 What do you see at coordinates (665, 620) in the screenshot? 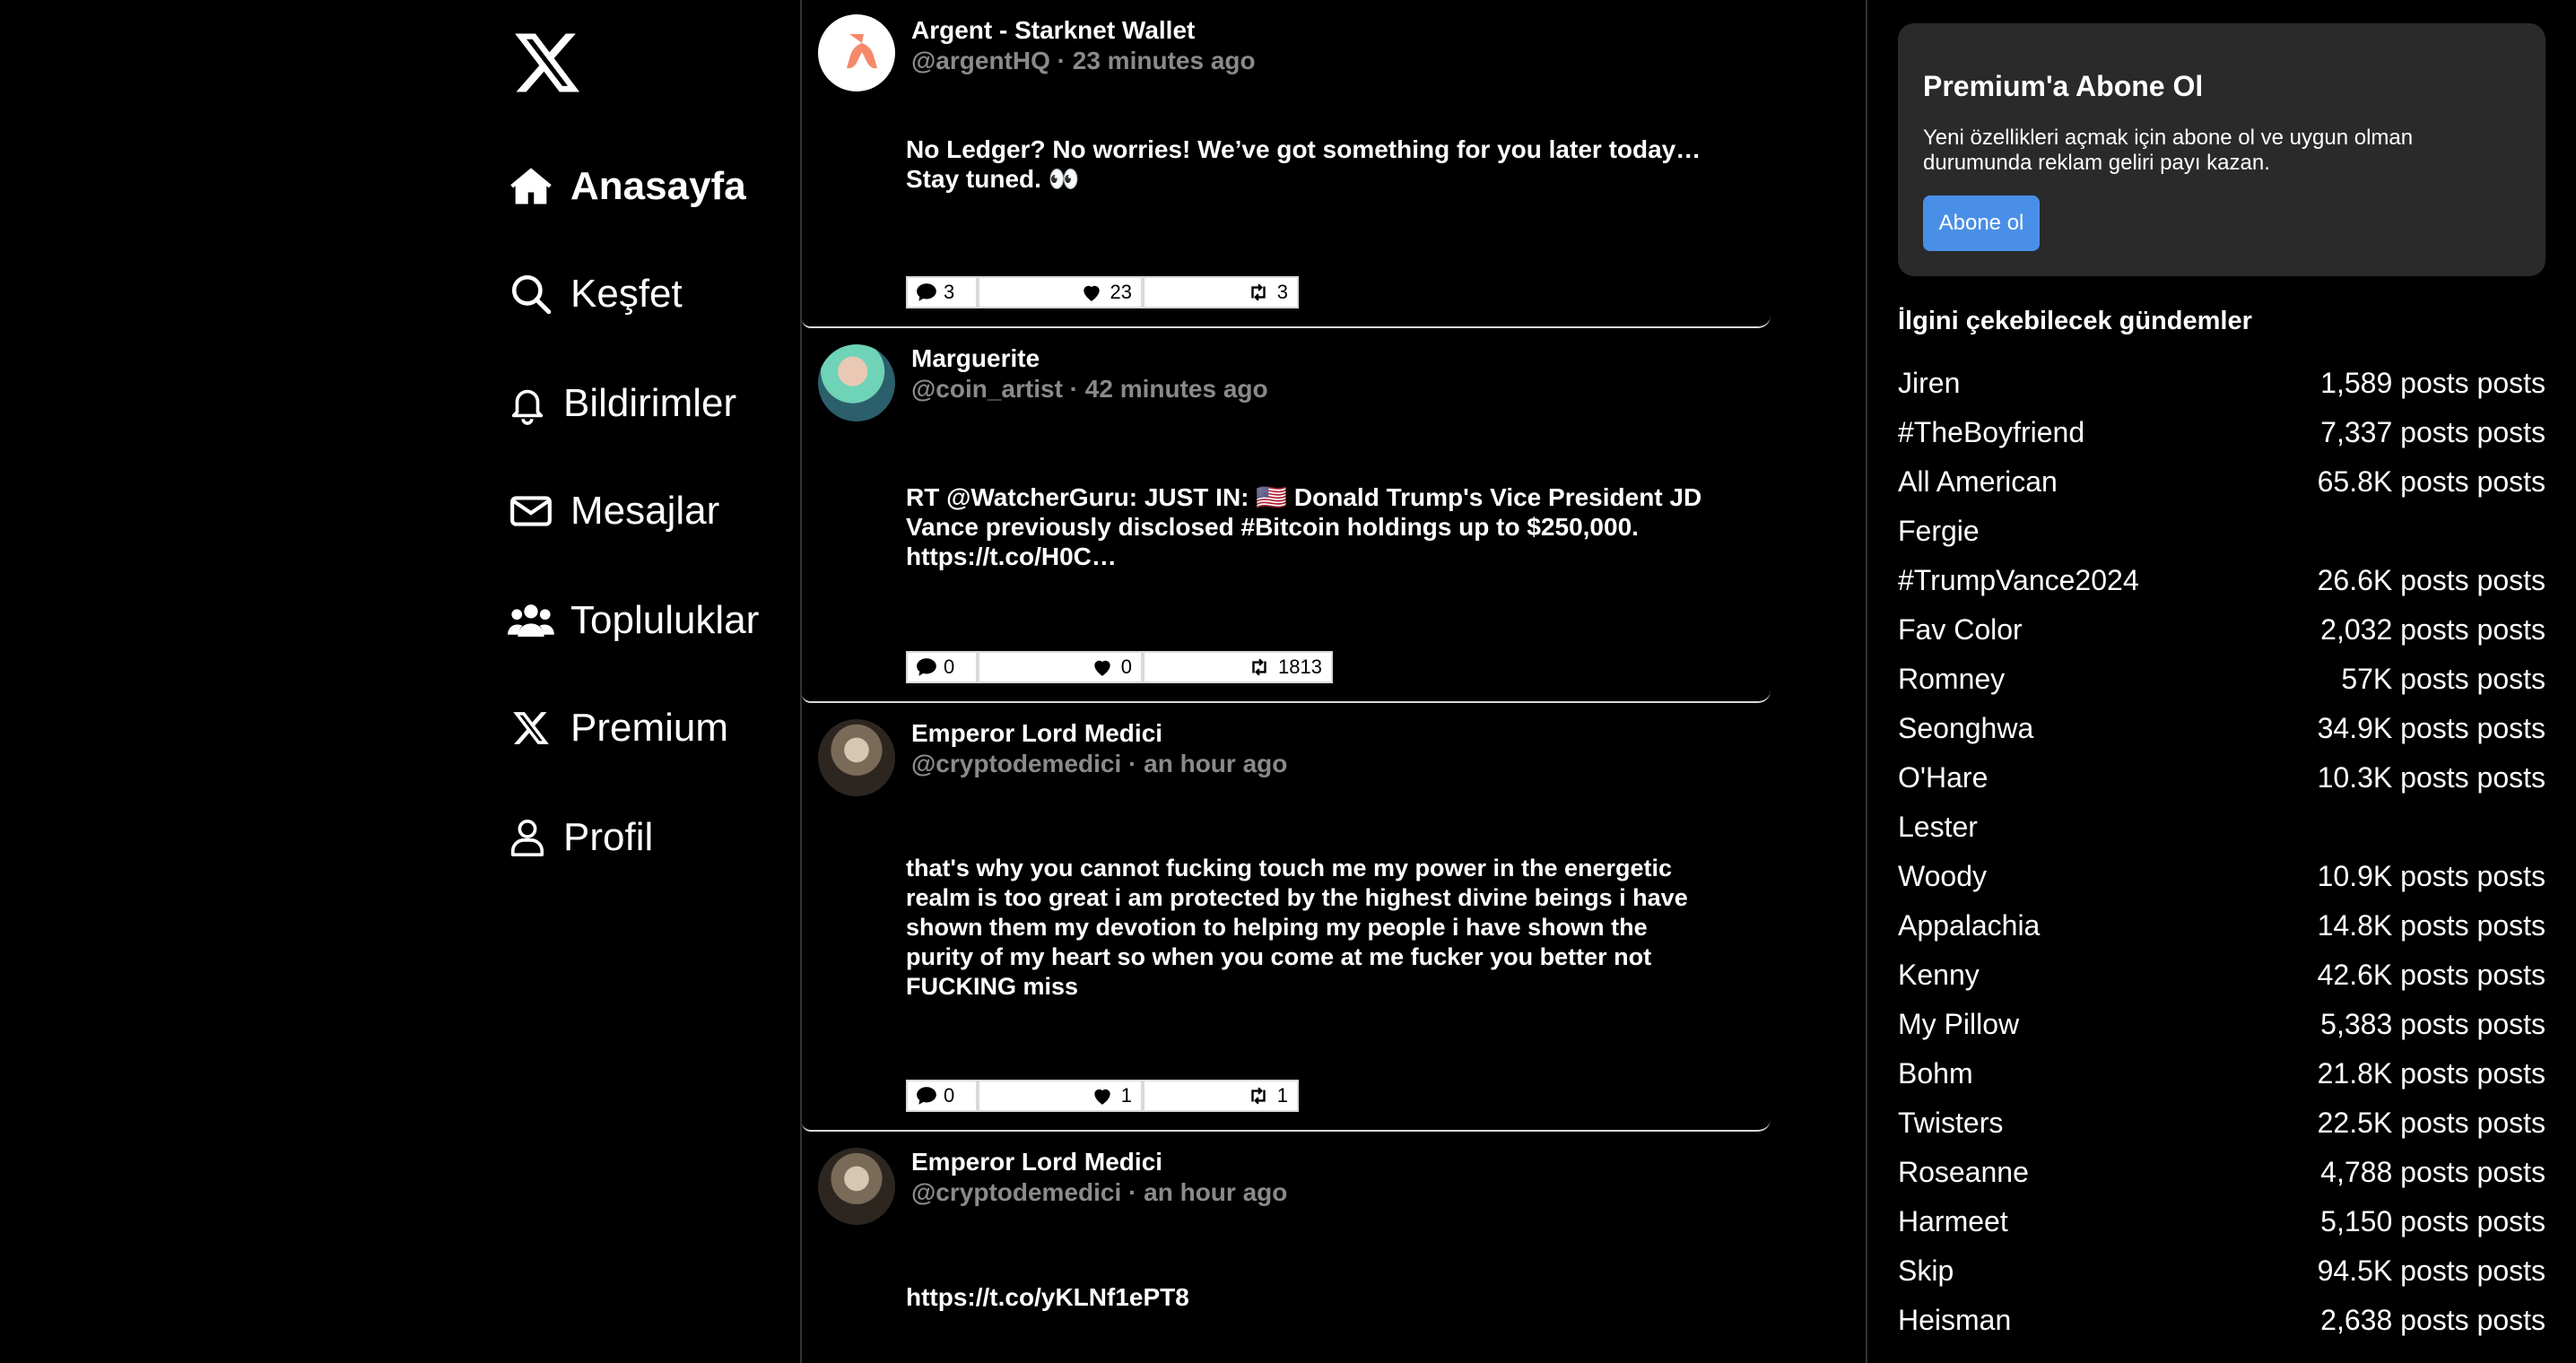
I see `nav-label-communities: Topluluklar` at bounding box center [665, 620].